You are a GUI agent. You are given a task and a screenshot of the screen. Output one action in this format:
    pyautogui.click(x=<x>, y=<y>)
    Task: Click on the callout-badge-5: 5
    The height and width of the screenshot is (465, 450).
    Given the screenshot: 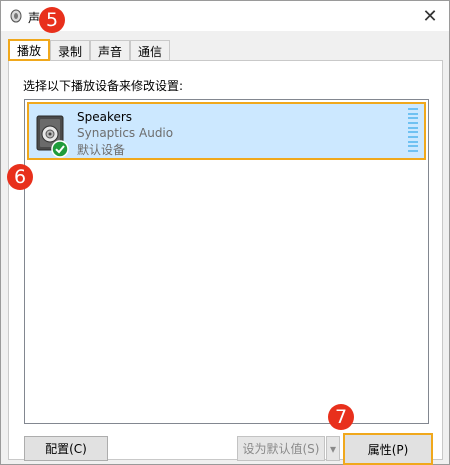 What is the action you would take?
    pyautogui.click(x=52, y=20)
    